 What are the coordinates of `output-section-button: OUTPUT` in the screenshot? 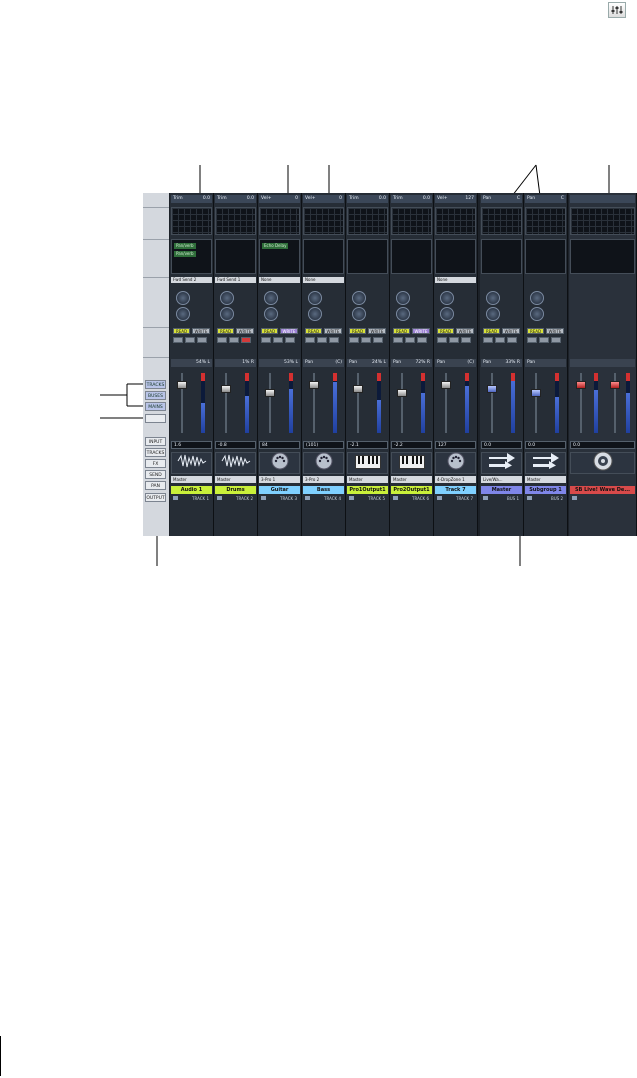 It's located at (155, 497).